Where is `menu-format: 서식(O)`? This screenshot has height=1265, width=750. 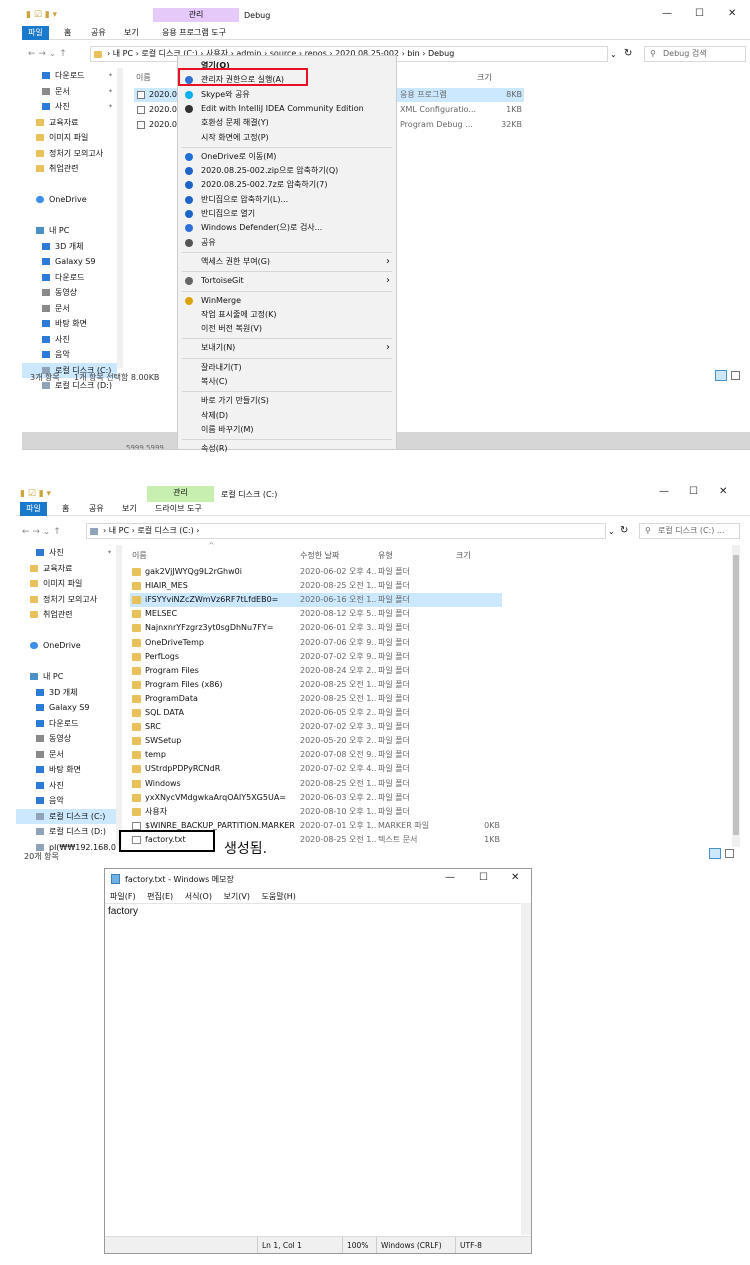
menu-format: 서식(O) is located at coordinates (198, 896).